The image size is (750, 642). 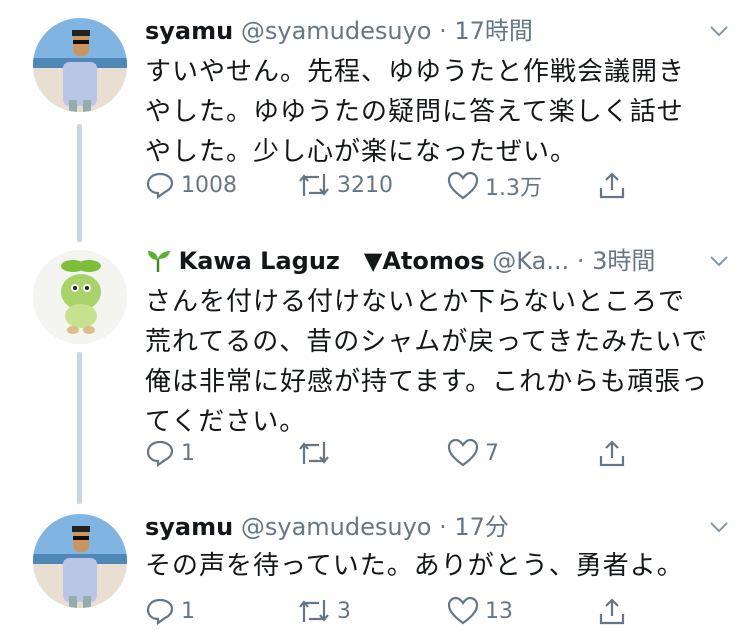 I want to click on timestamp: 17時間, so click(x=493, y=31).